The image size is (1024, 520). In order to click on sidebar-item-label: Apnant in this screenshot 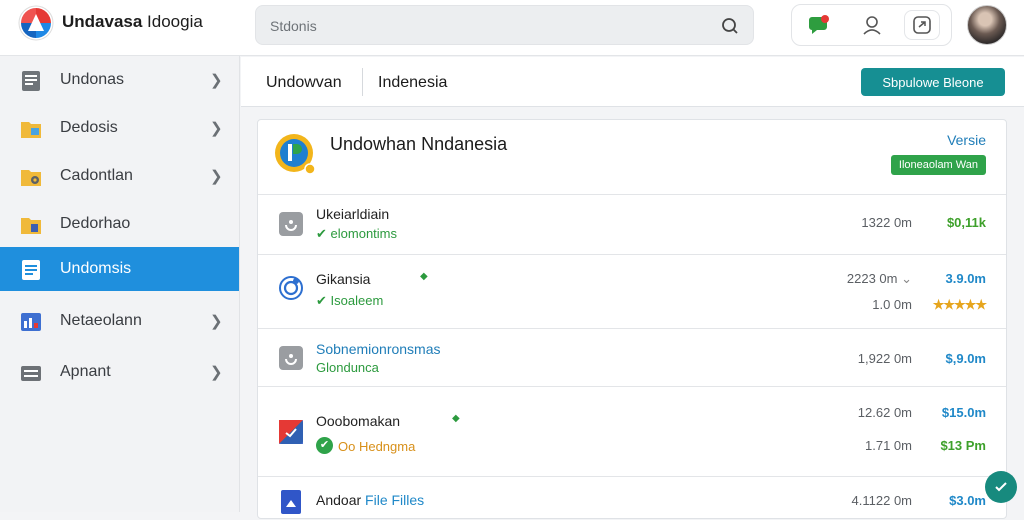, I will do `click(85, 371)`.